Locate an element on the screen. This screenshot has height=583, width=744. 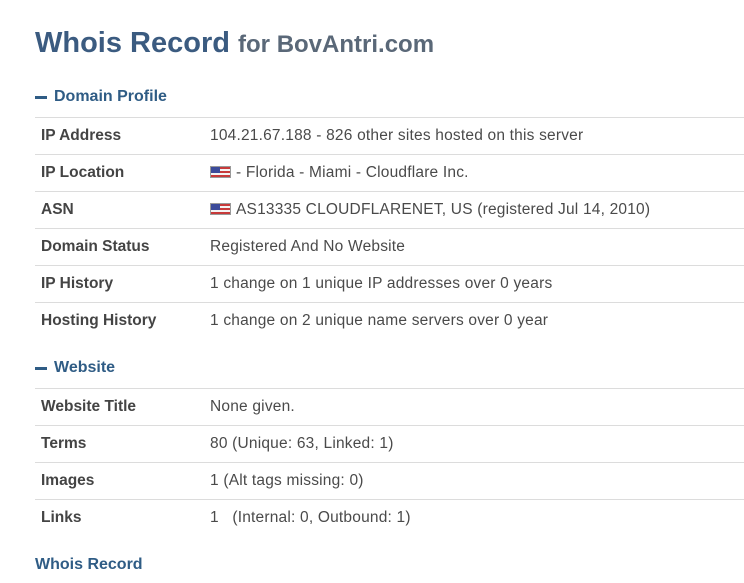
row-label: IP Address is located at coordinates (119, 136).